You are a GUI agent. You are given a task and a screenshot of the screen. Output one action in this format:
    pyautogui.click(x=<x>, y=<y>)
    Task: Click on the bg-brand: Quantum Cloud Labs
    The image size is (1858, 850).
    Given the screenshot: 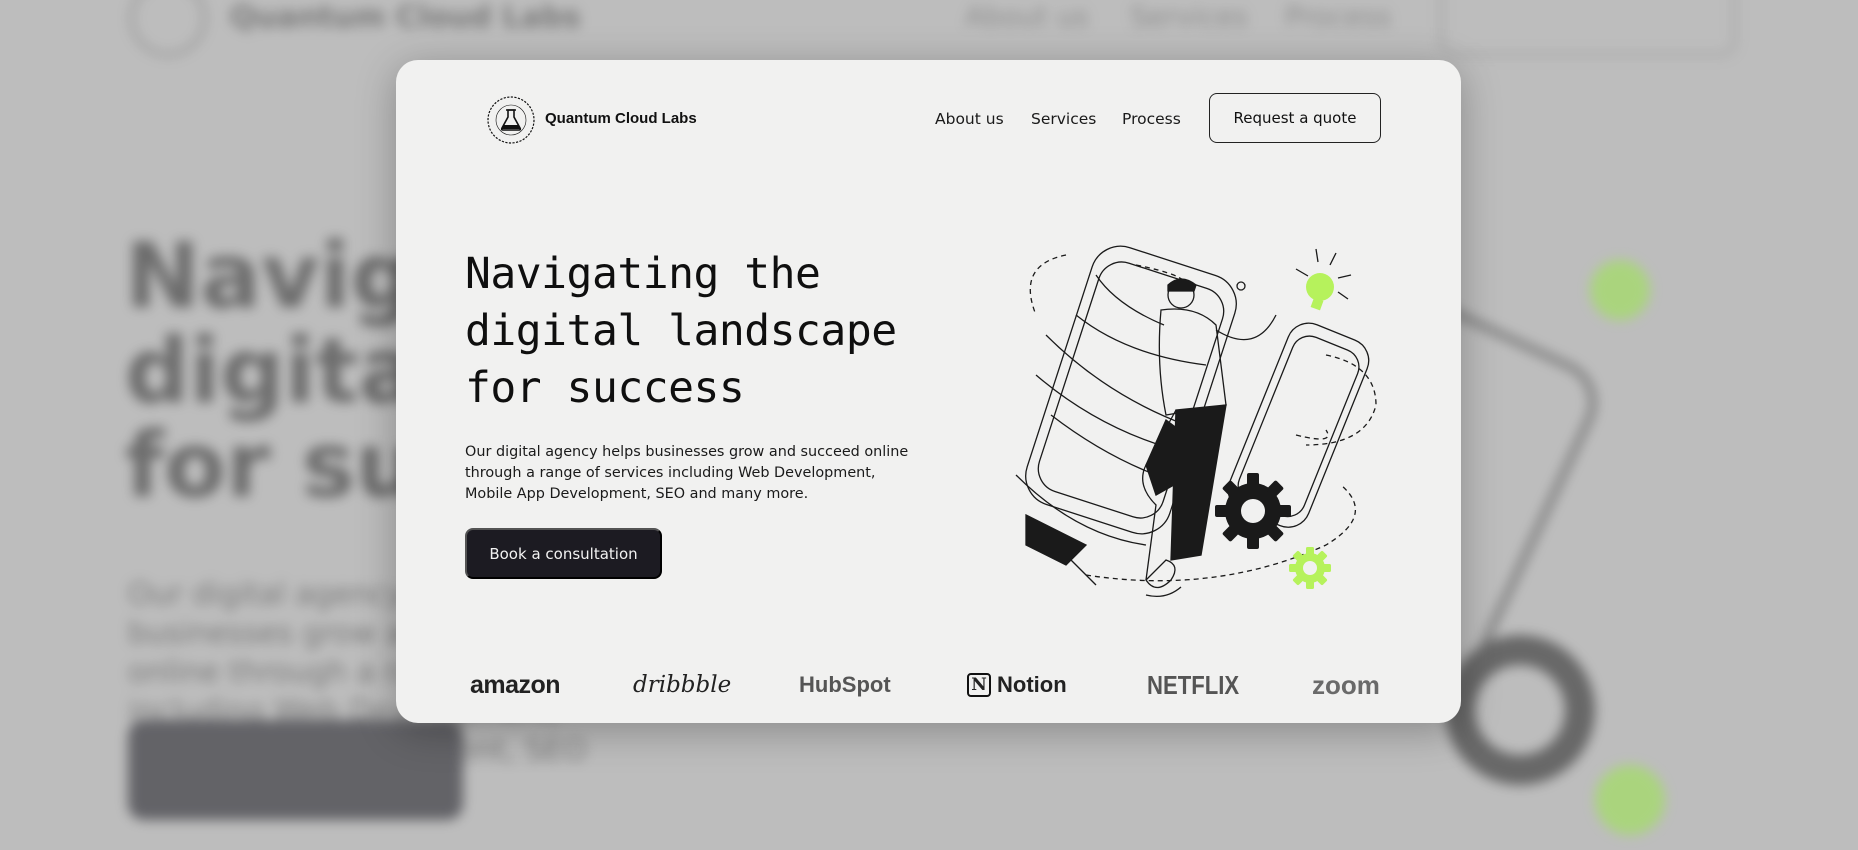 What is the action you would take?
    pyautogui.click(x=405, y=17)
    